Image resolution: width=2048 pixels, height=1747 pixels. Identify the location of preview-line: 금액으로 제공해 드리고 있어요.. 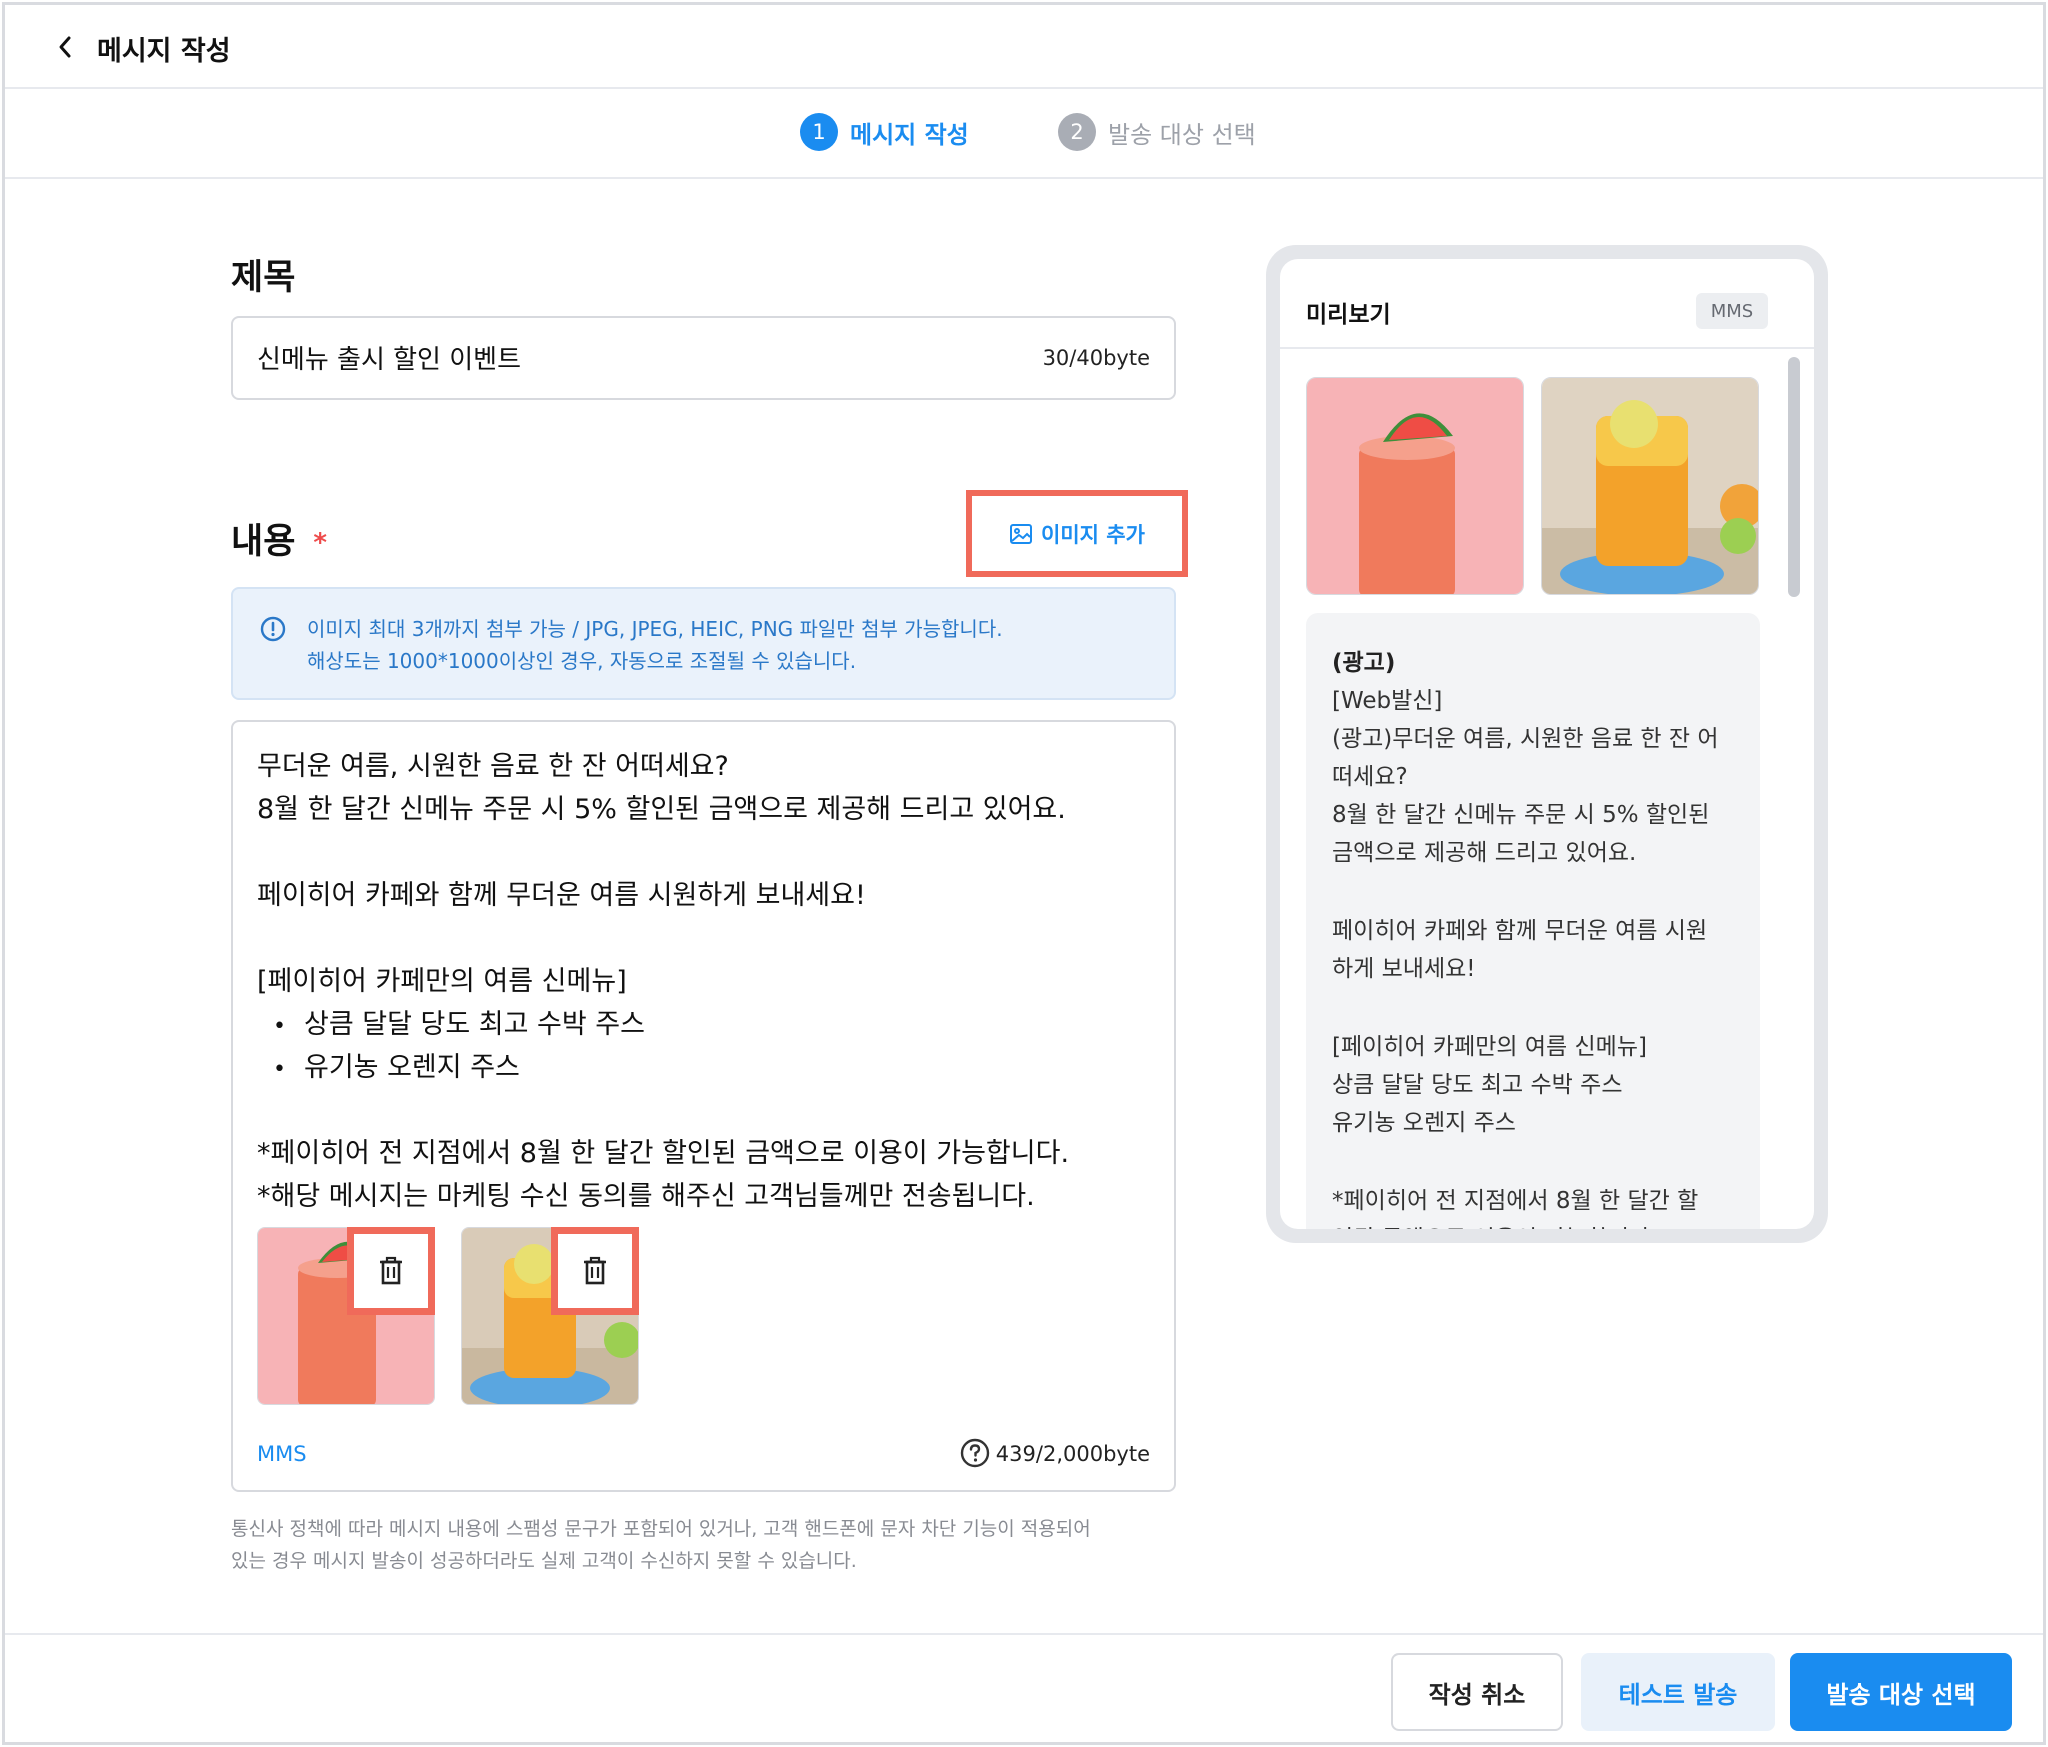
(1484, 853).